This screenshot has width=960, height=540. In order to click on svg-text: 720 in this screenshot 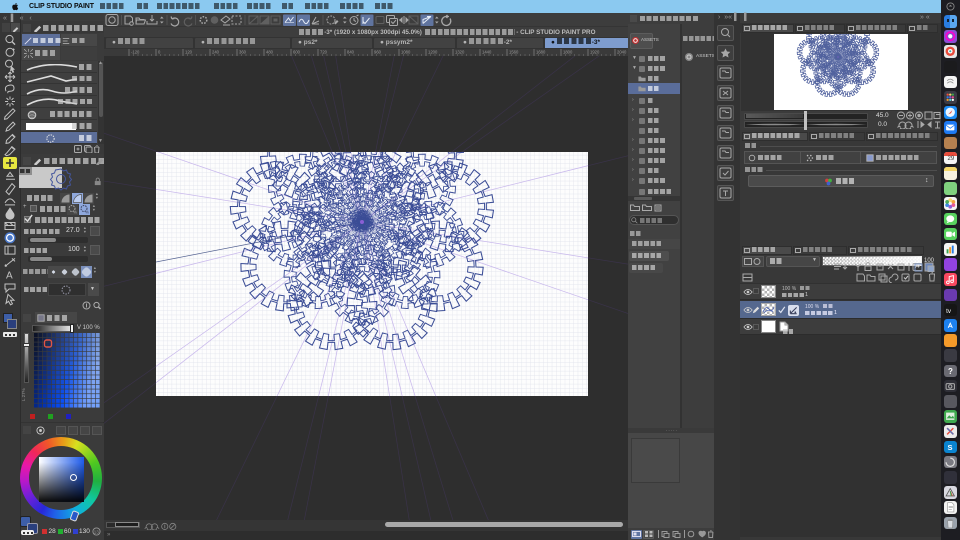, I will do `click(324, 52)`.